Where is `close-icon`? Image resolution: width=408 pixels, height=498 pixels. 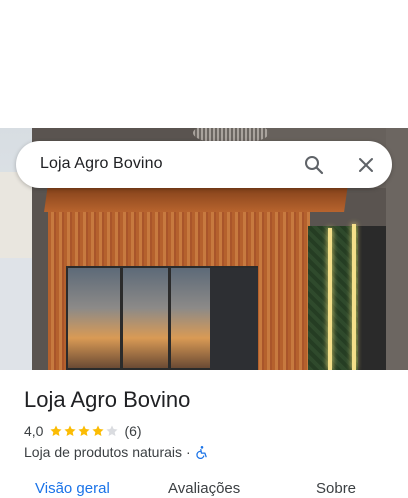 close-icon is located at coordinates (366, 165).